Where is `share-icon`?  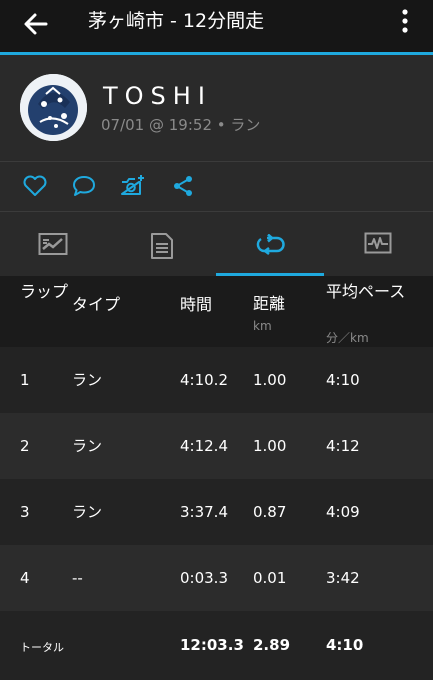 share-icon is located at coordinates (184, 186).